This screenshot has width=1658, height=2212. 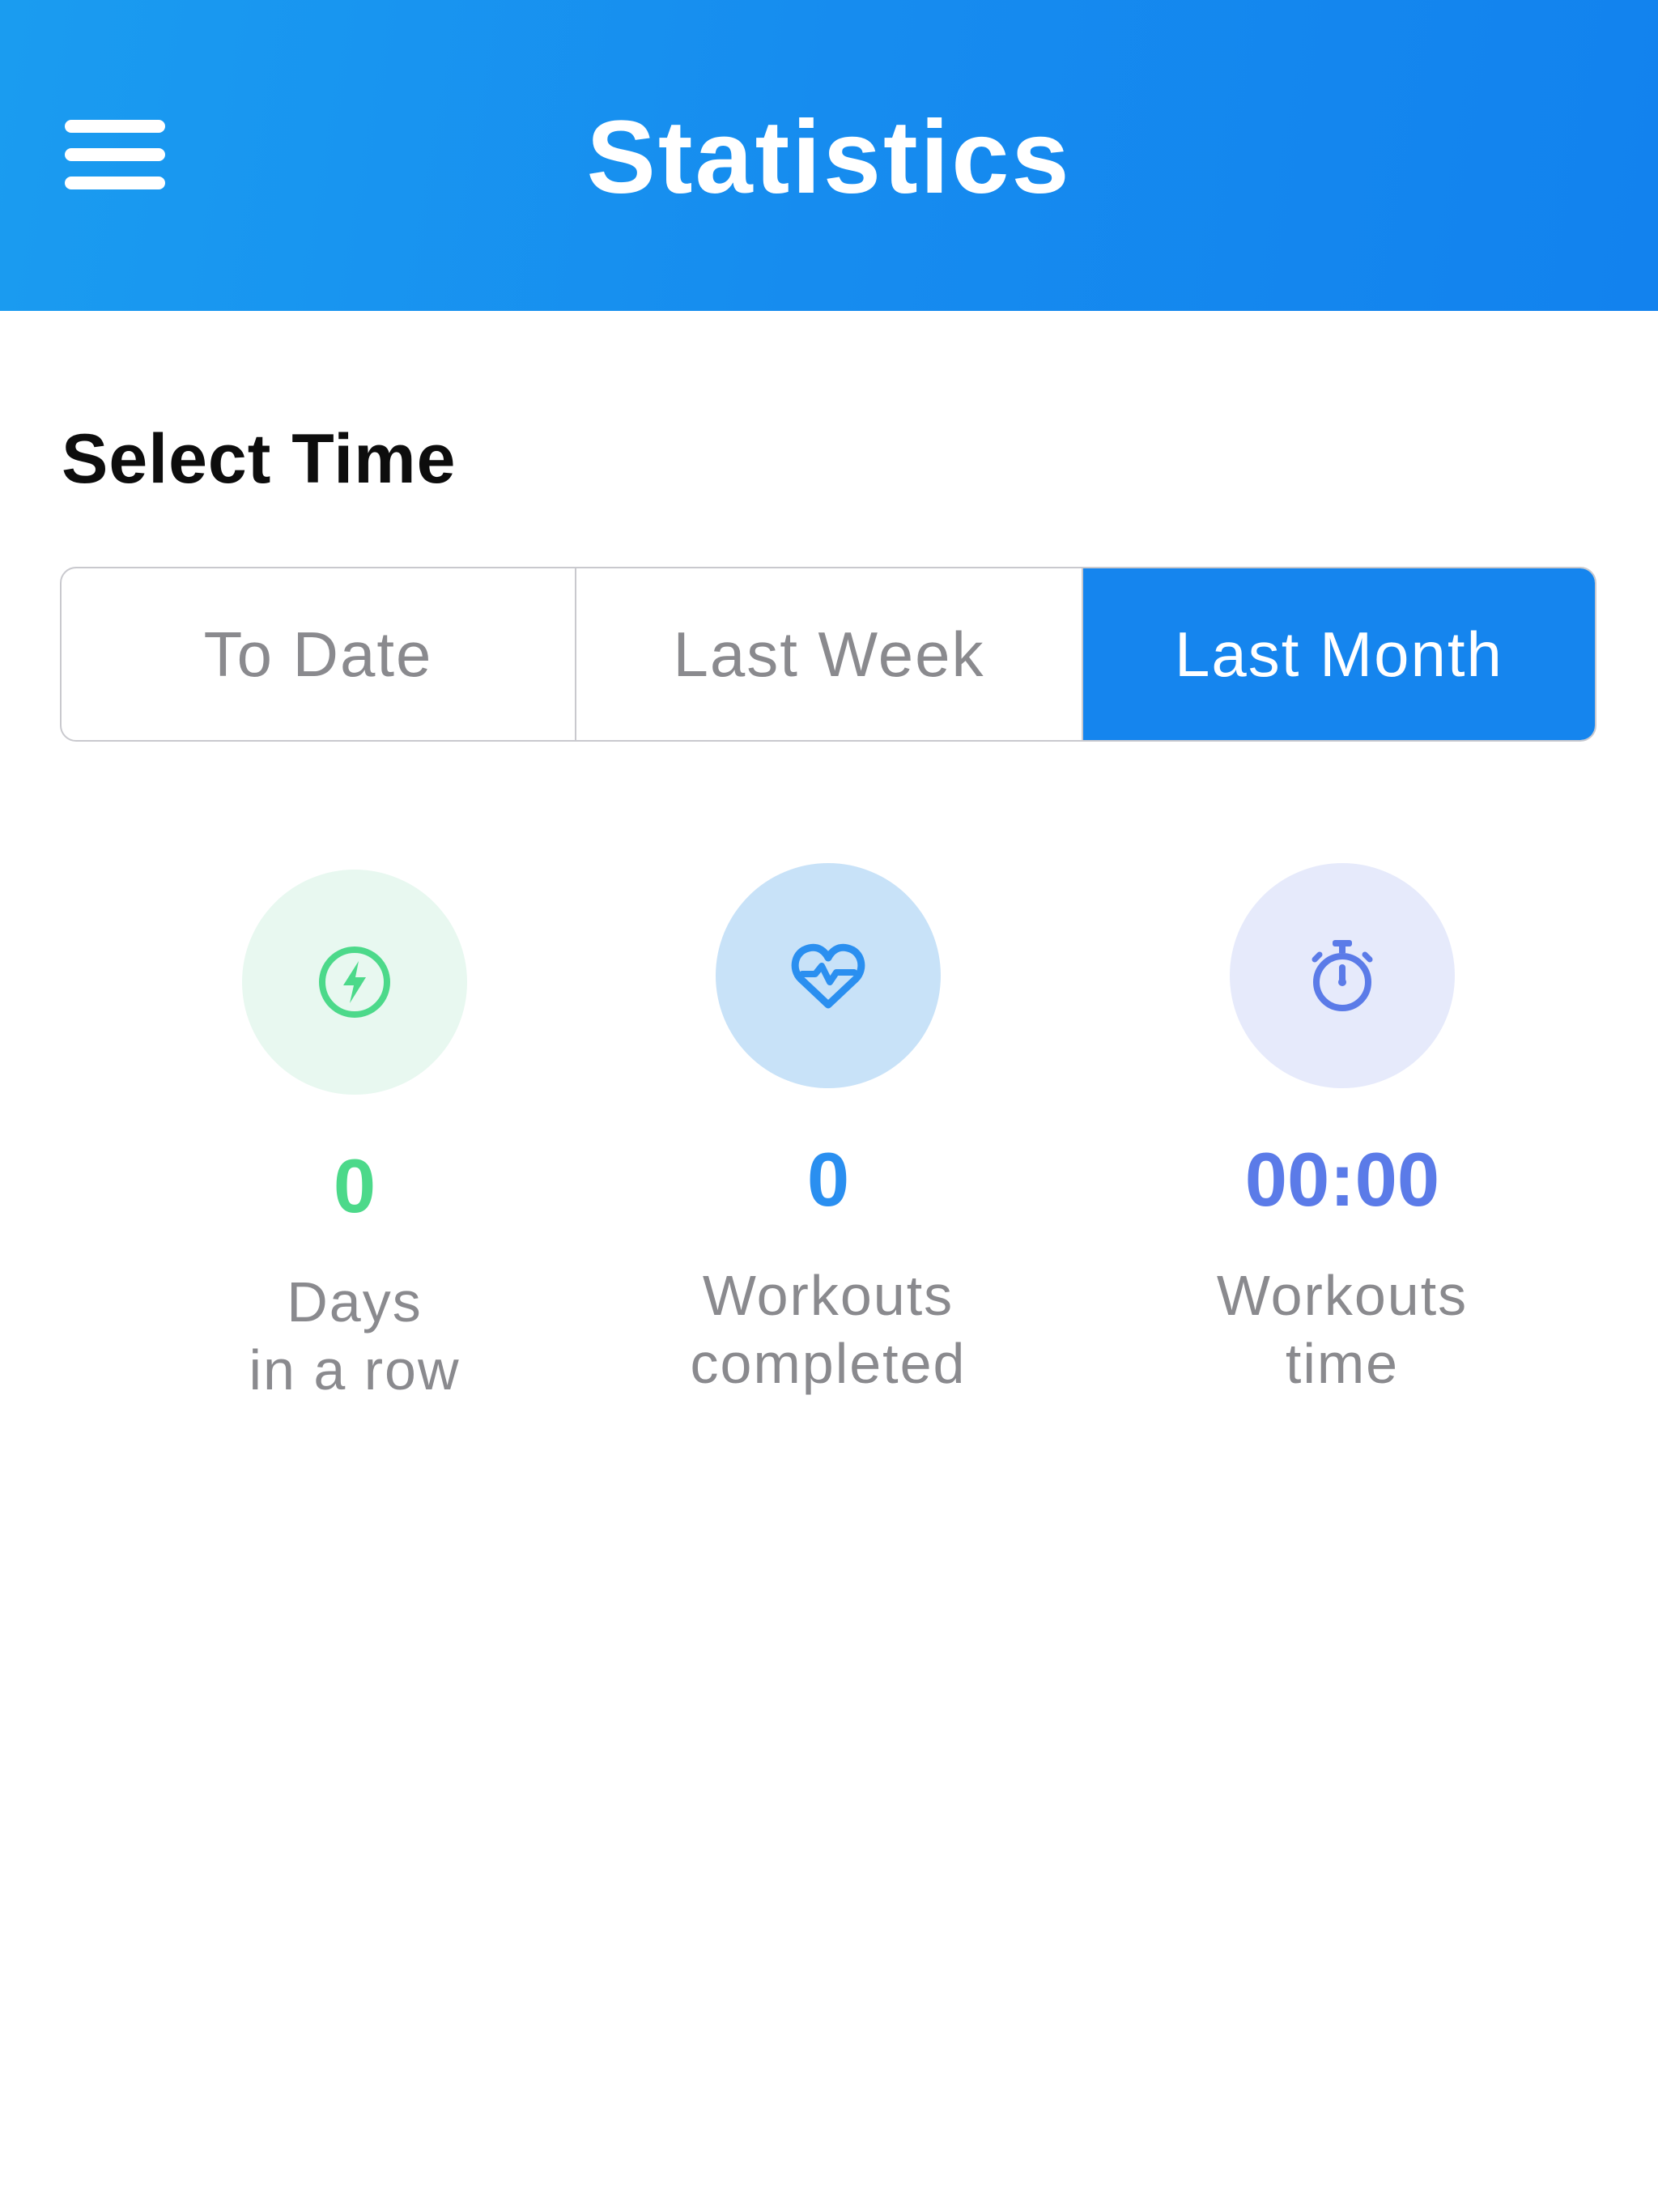 What do you see at coordinates (1339, 654) in the screenshot?
I see `segment-last-month: Last Month` at bounding box center [1339, 654].